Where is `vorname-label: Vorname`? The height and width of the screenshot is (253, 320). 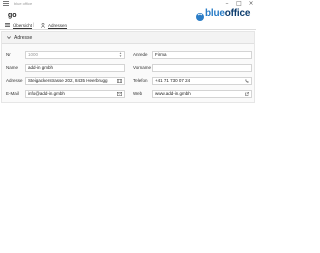
vorname-label: Vorname is located at coordinates (142, 67).